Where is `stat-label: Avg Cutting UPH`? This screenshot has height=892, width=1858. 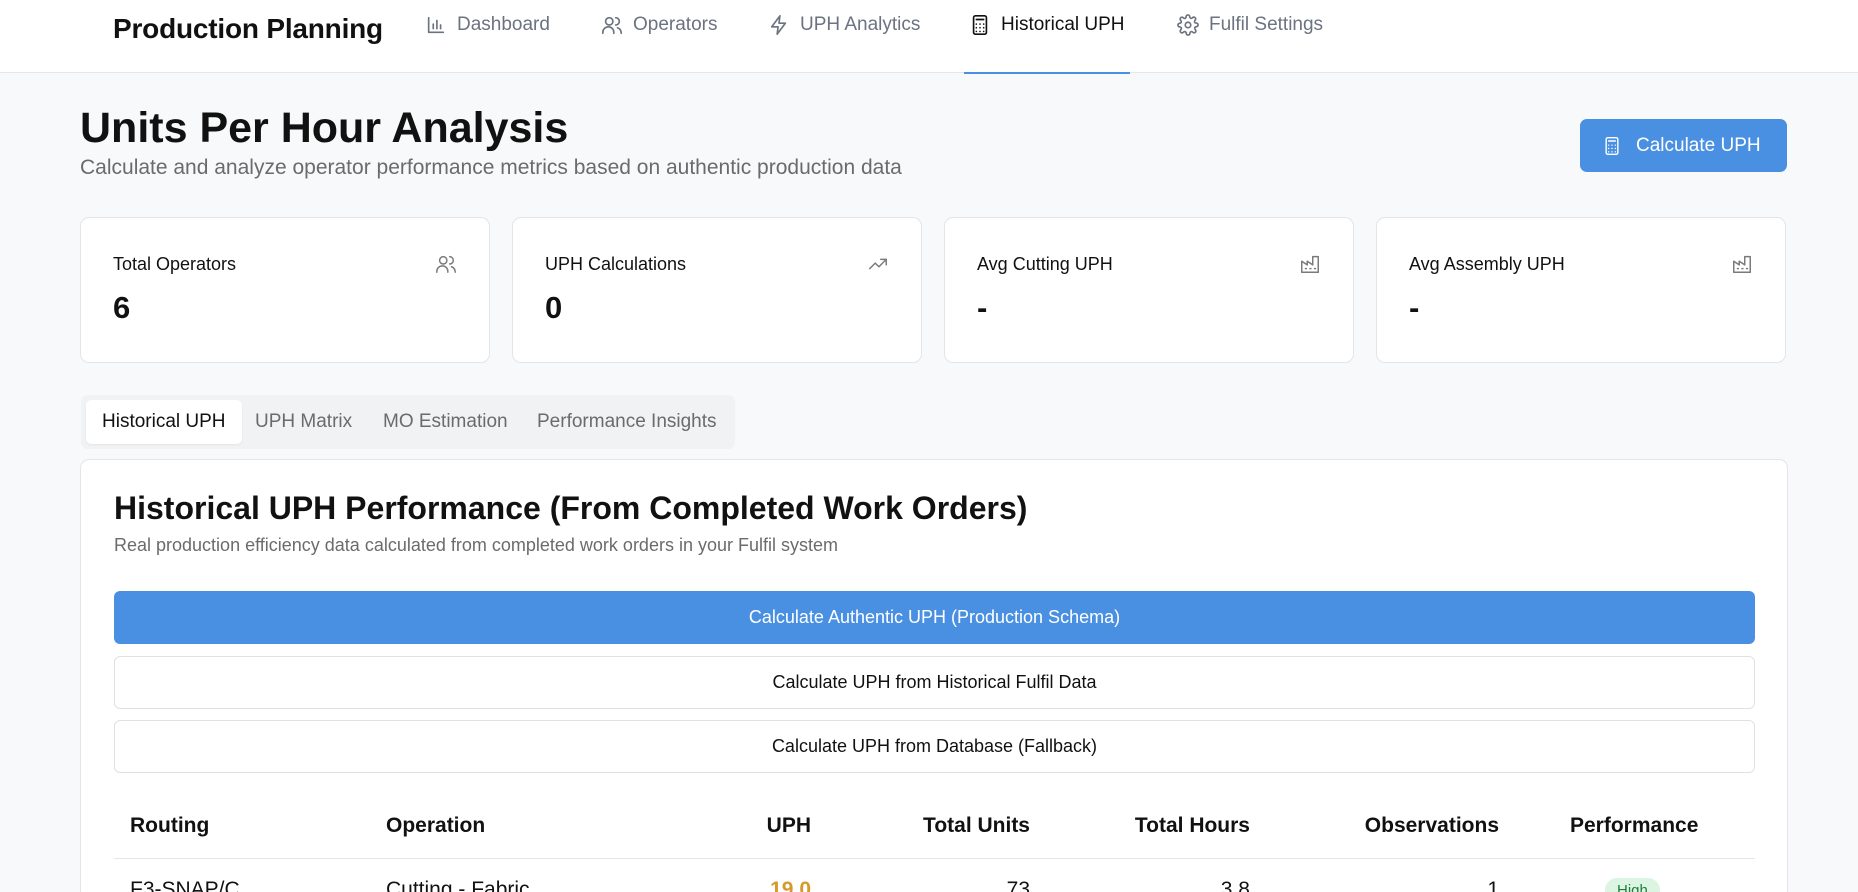 stat-label: Avg Cutting UPH is located at coordinates (1045, 264).